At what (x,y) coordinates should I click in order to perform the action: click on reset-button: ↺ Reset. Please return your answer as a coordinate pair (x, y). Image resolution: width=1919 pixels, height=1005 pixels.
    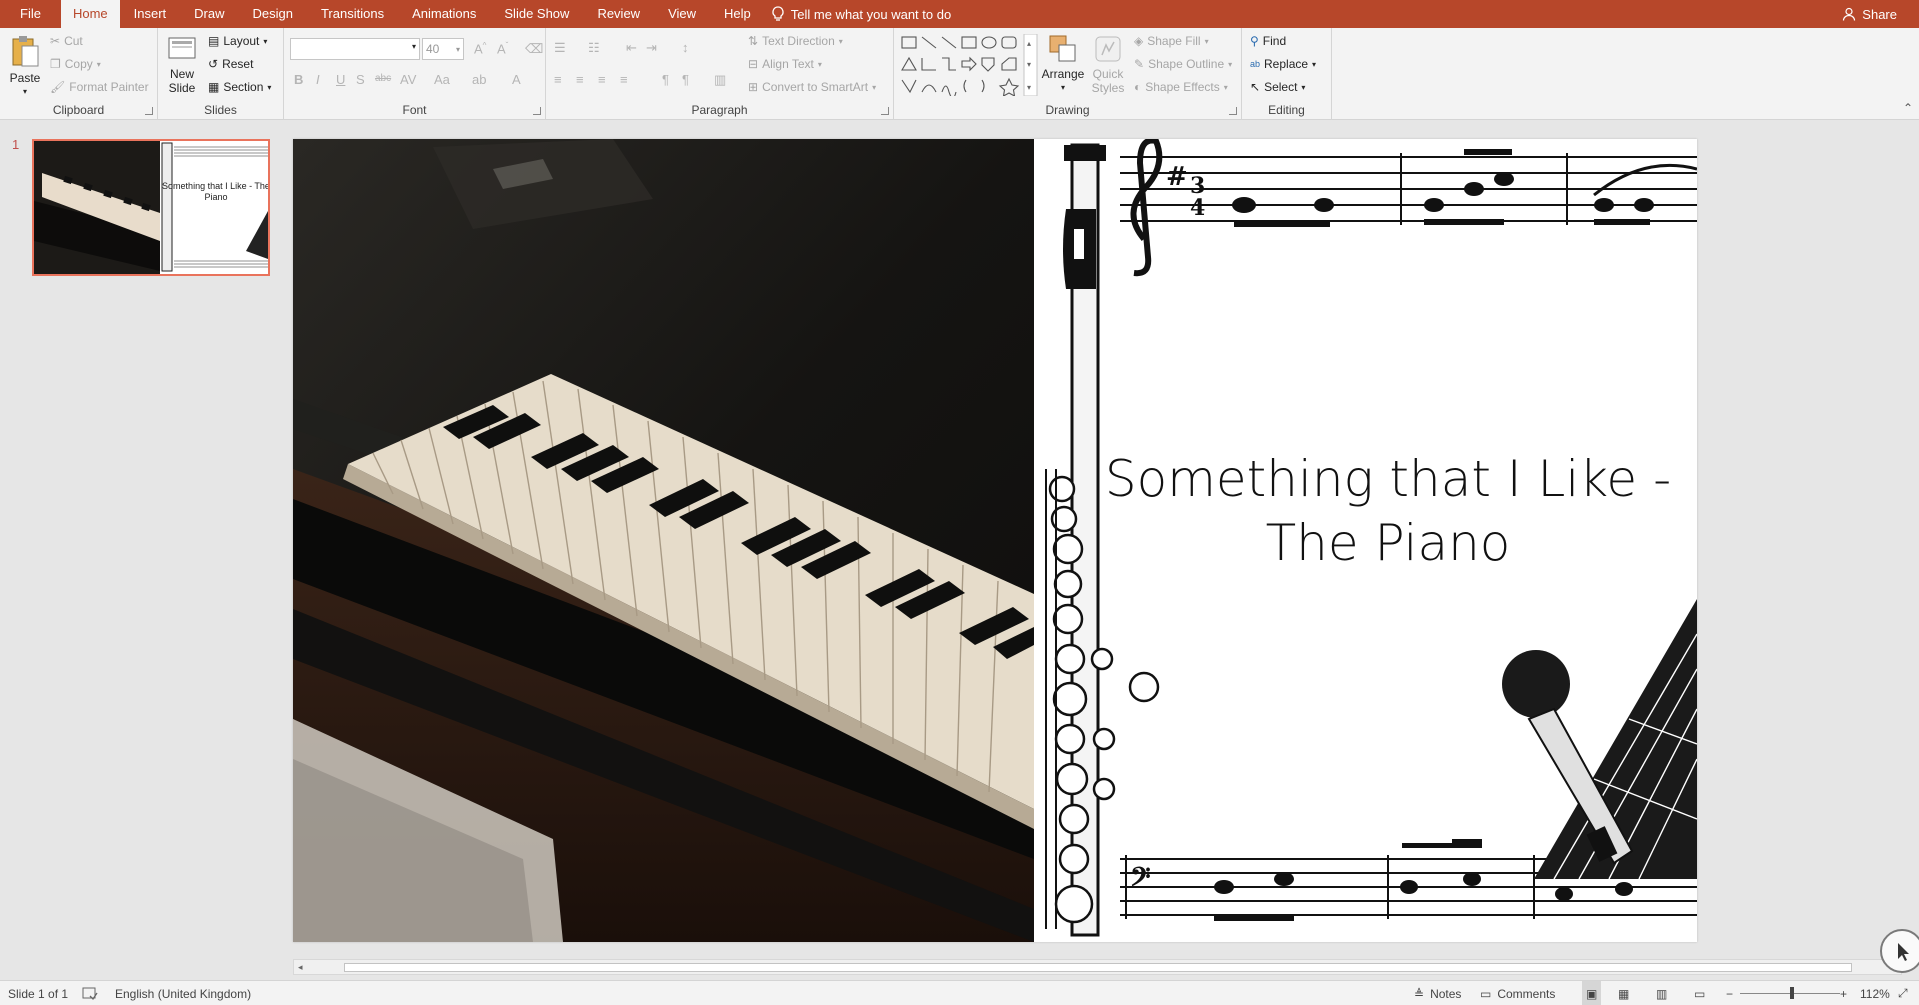
    Looking at the image, I should click on (230, 64).